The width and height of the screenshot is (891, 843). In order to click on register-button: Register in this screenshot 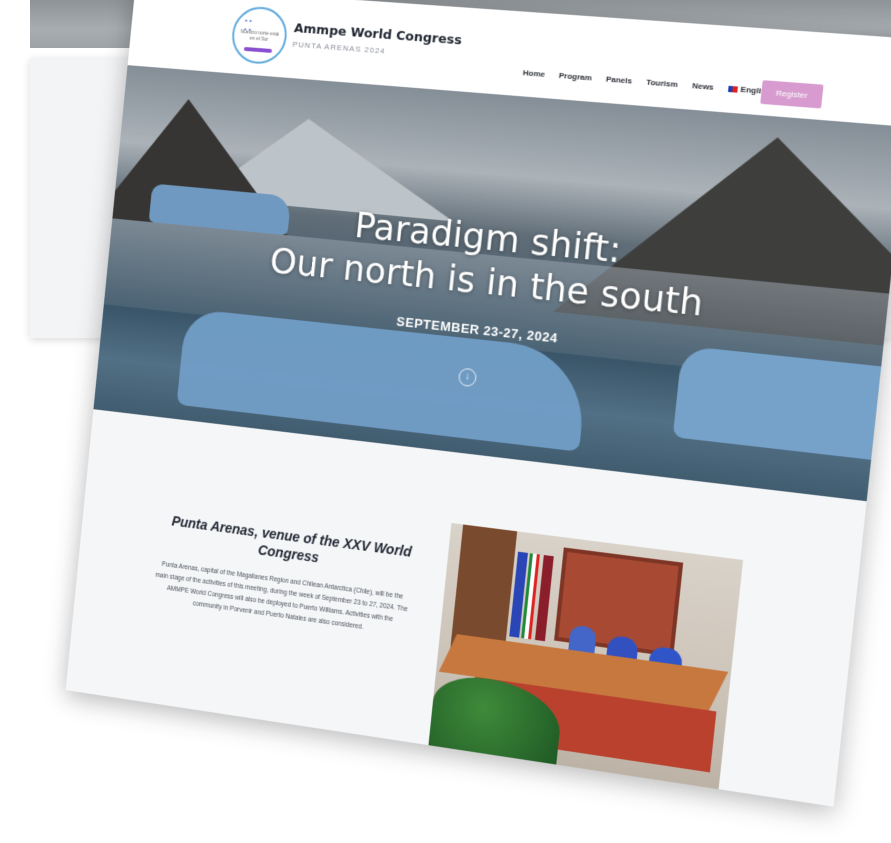, I will do `click(792, 94)`.